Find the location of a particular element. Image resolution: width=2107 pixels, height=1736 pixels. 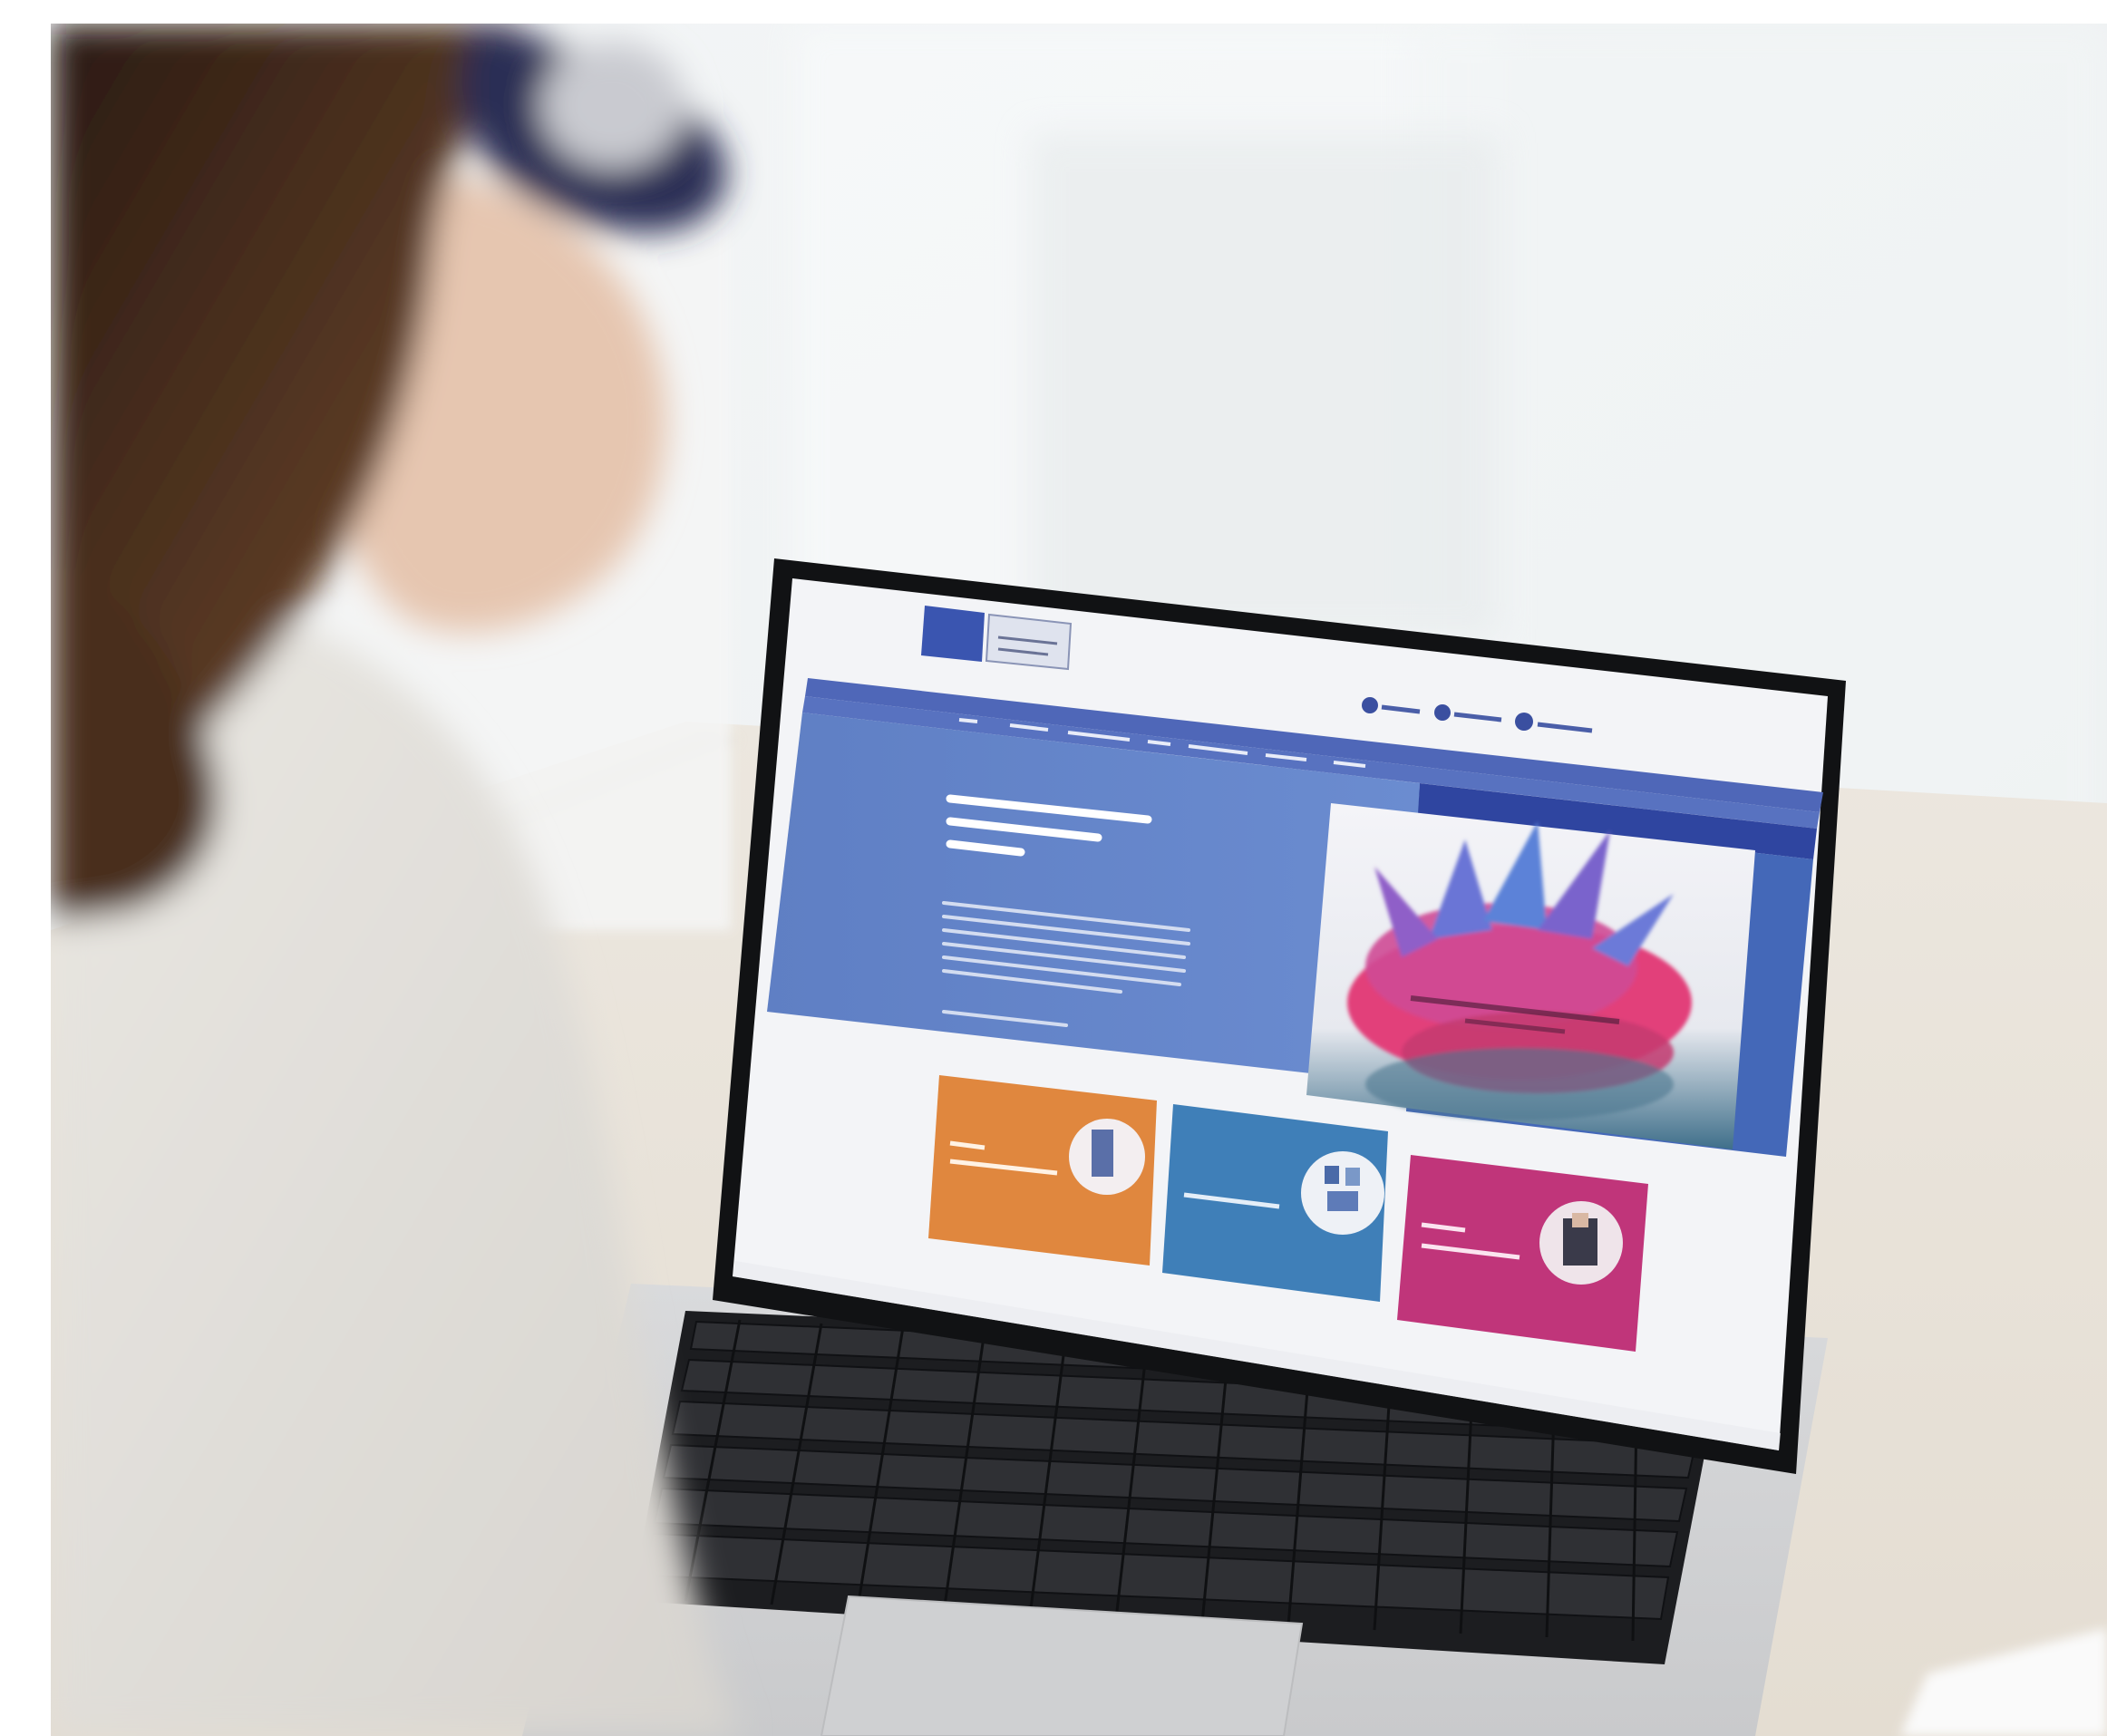

top-border is located at coordinates (1053, 12).